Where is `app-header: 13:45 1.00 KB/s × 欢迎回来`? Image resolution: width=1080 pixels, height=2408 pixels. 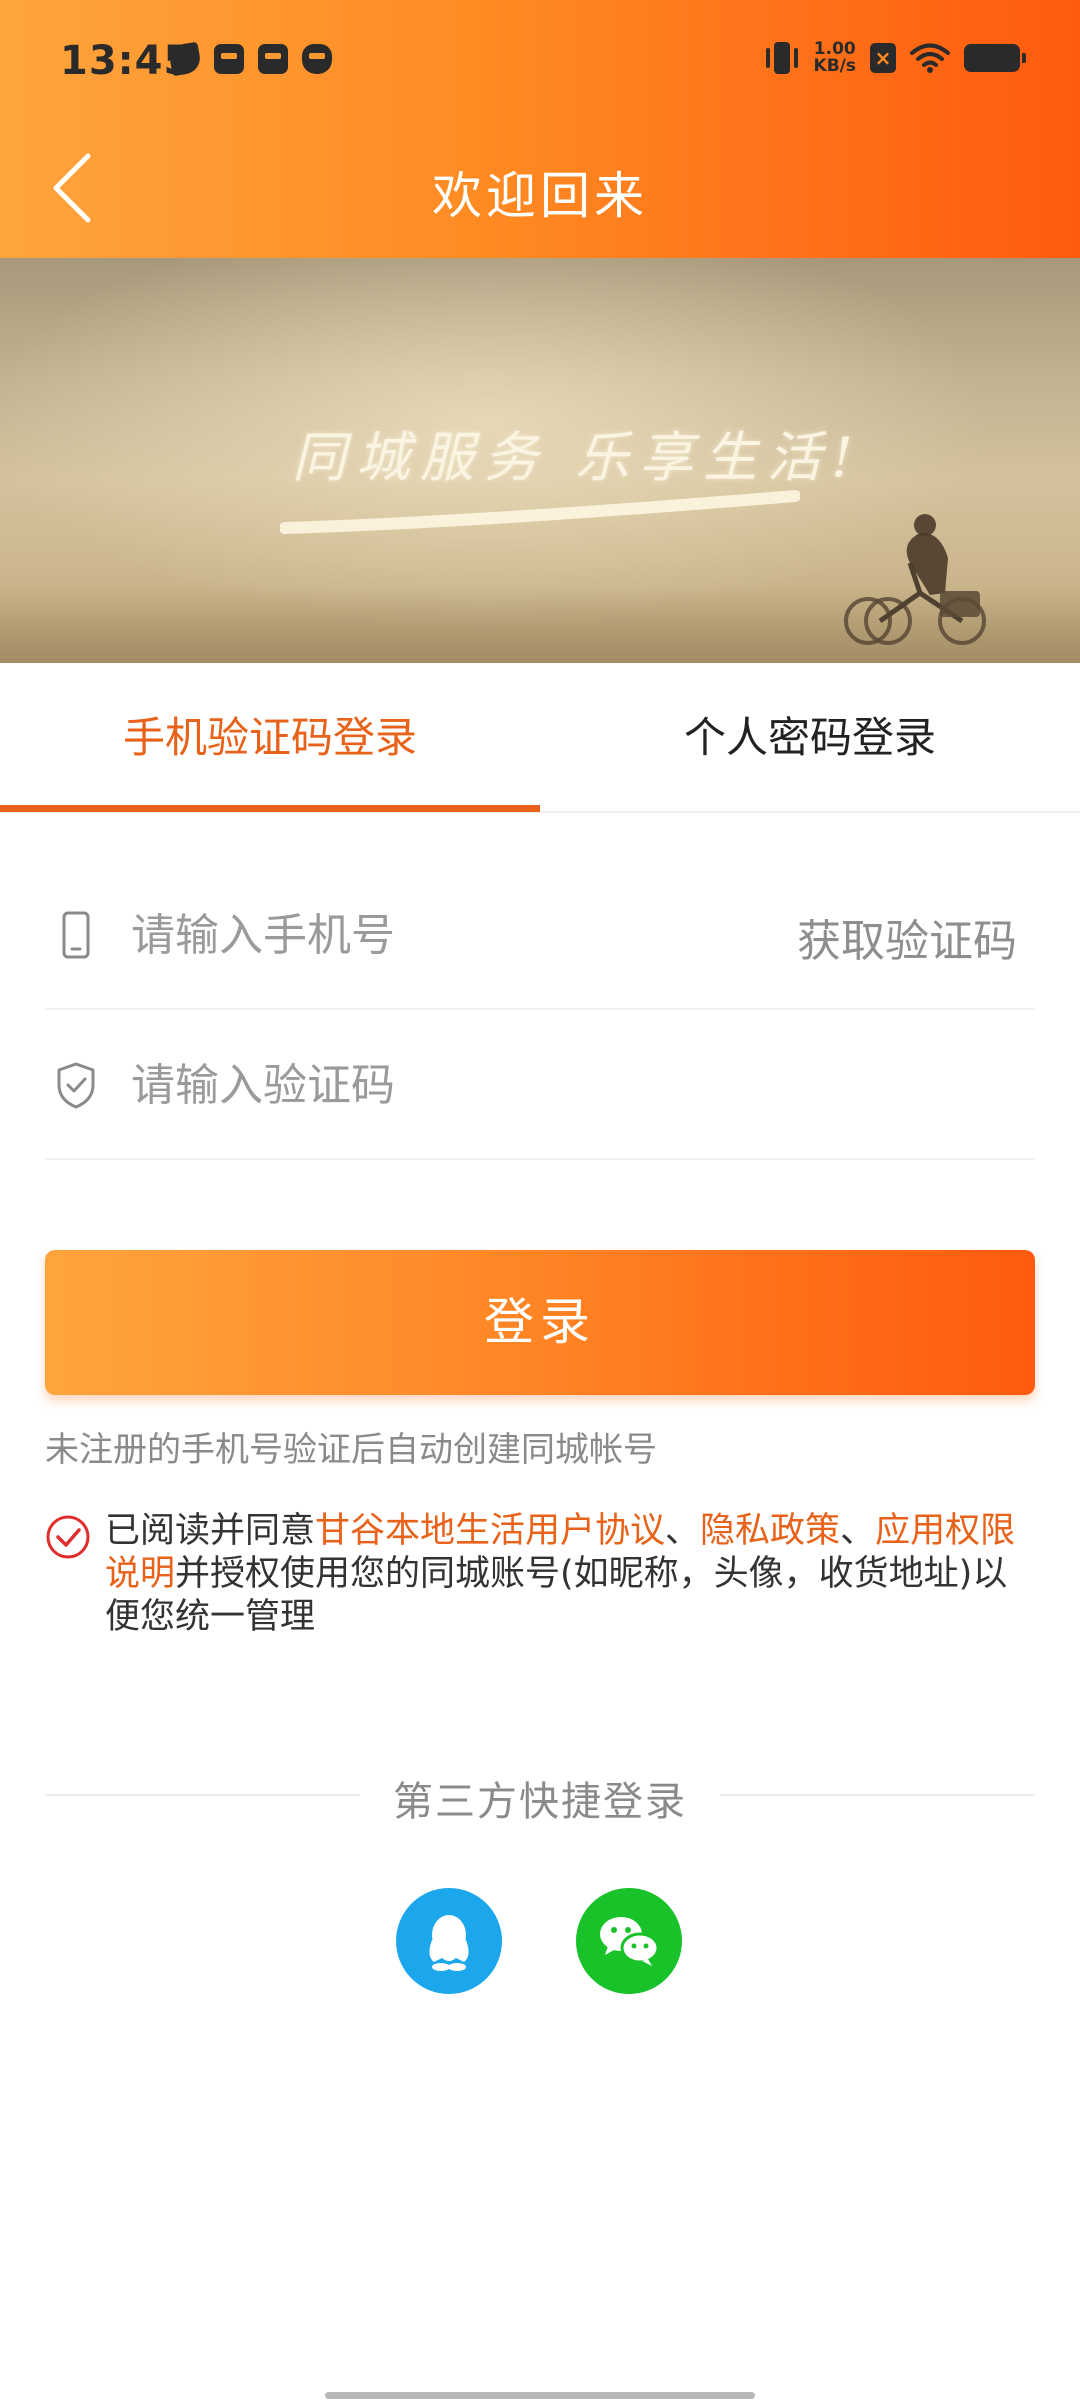 app-header: 13:45 1.00 KB/s × 欢迎回来 is located at coordinates (540, 129).